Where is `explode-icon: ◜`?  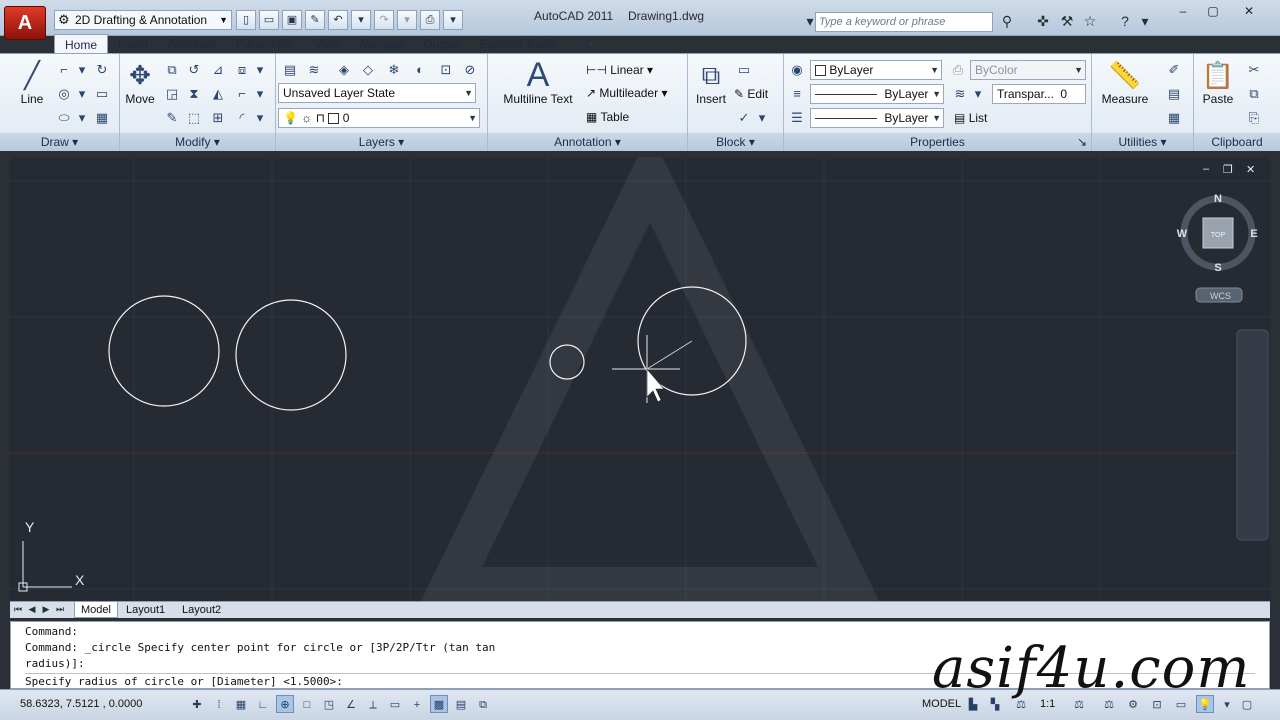
explode-icon: ◜ is located at coordinates (242, 118).